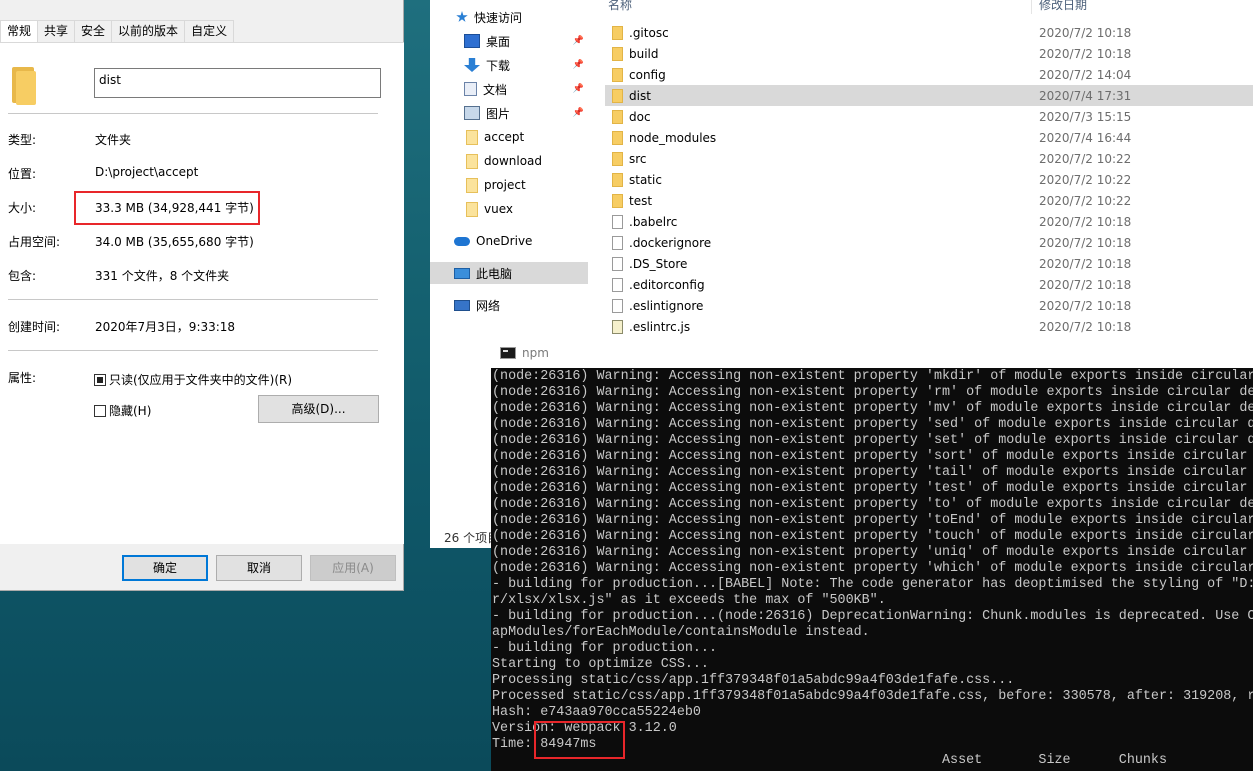 Image resolution: width=1253 pixels, height=771 pixels. I want to click on file-row: .babelrc 2020/7/2 10:18, so click(929, 221).